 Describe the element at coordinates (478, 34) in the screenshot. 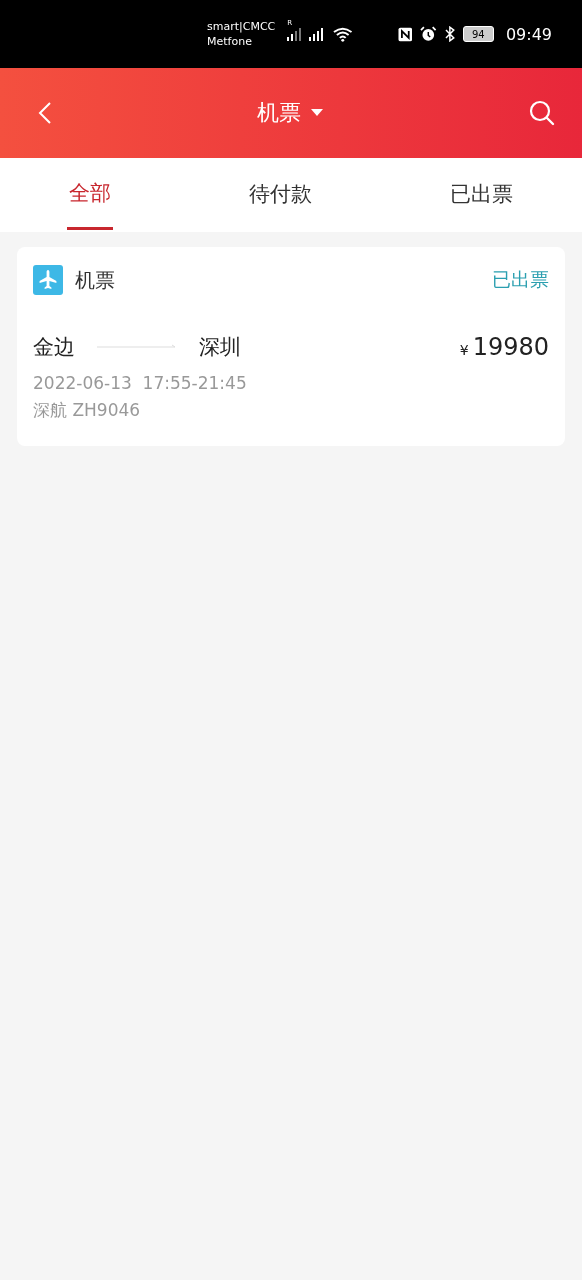

I see `battery-icon: 94` at that location.